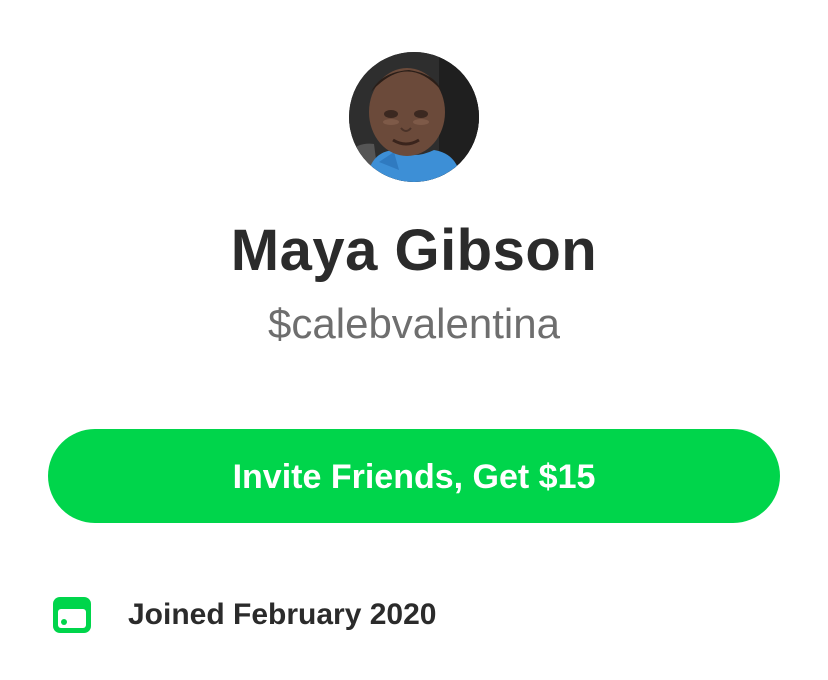 This screenshot has width=828, height=680. I want to click on avatar-photo, so click(414, 117).